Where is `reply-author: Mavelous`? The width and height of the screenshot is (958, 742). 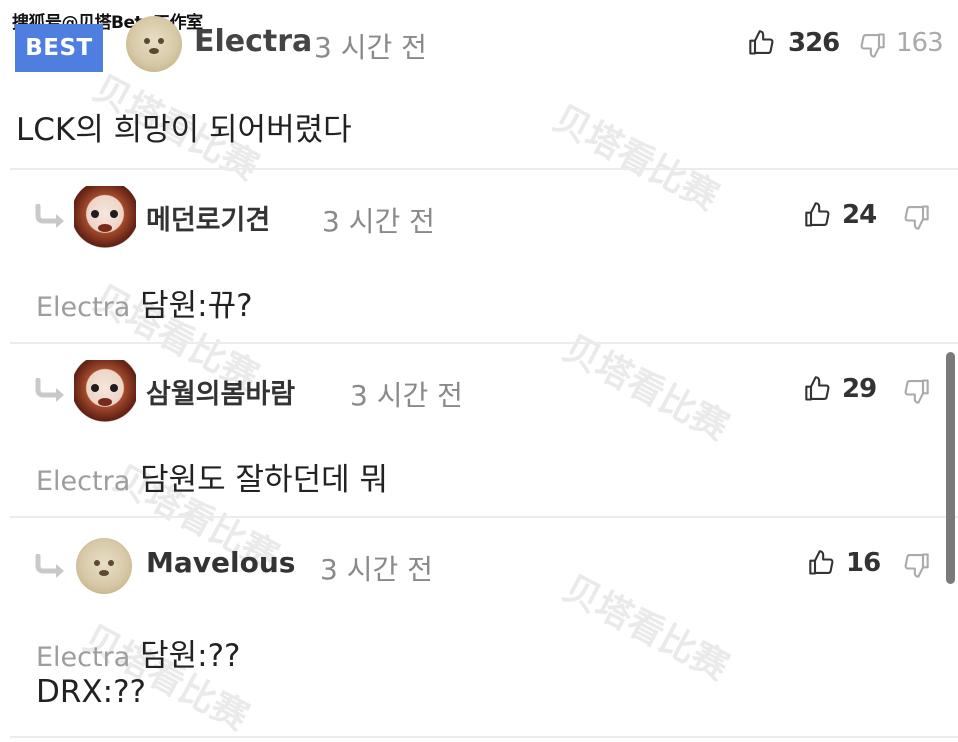 reply-author: Mavelous is located at coordinates (220, 562).